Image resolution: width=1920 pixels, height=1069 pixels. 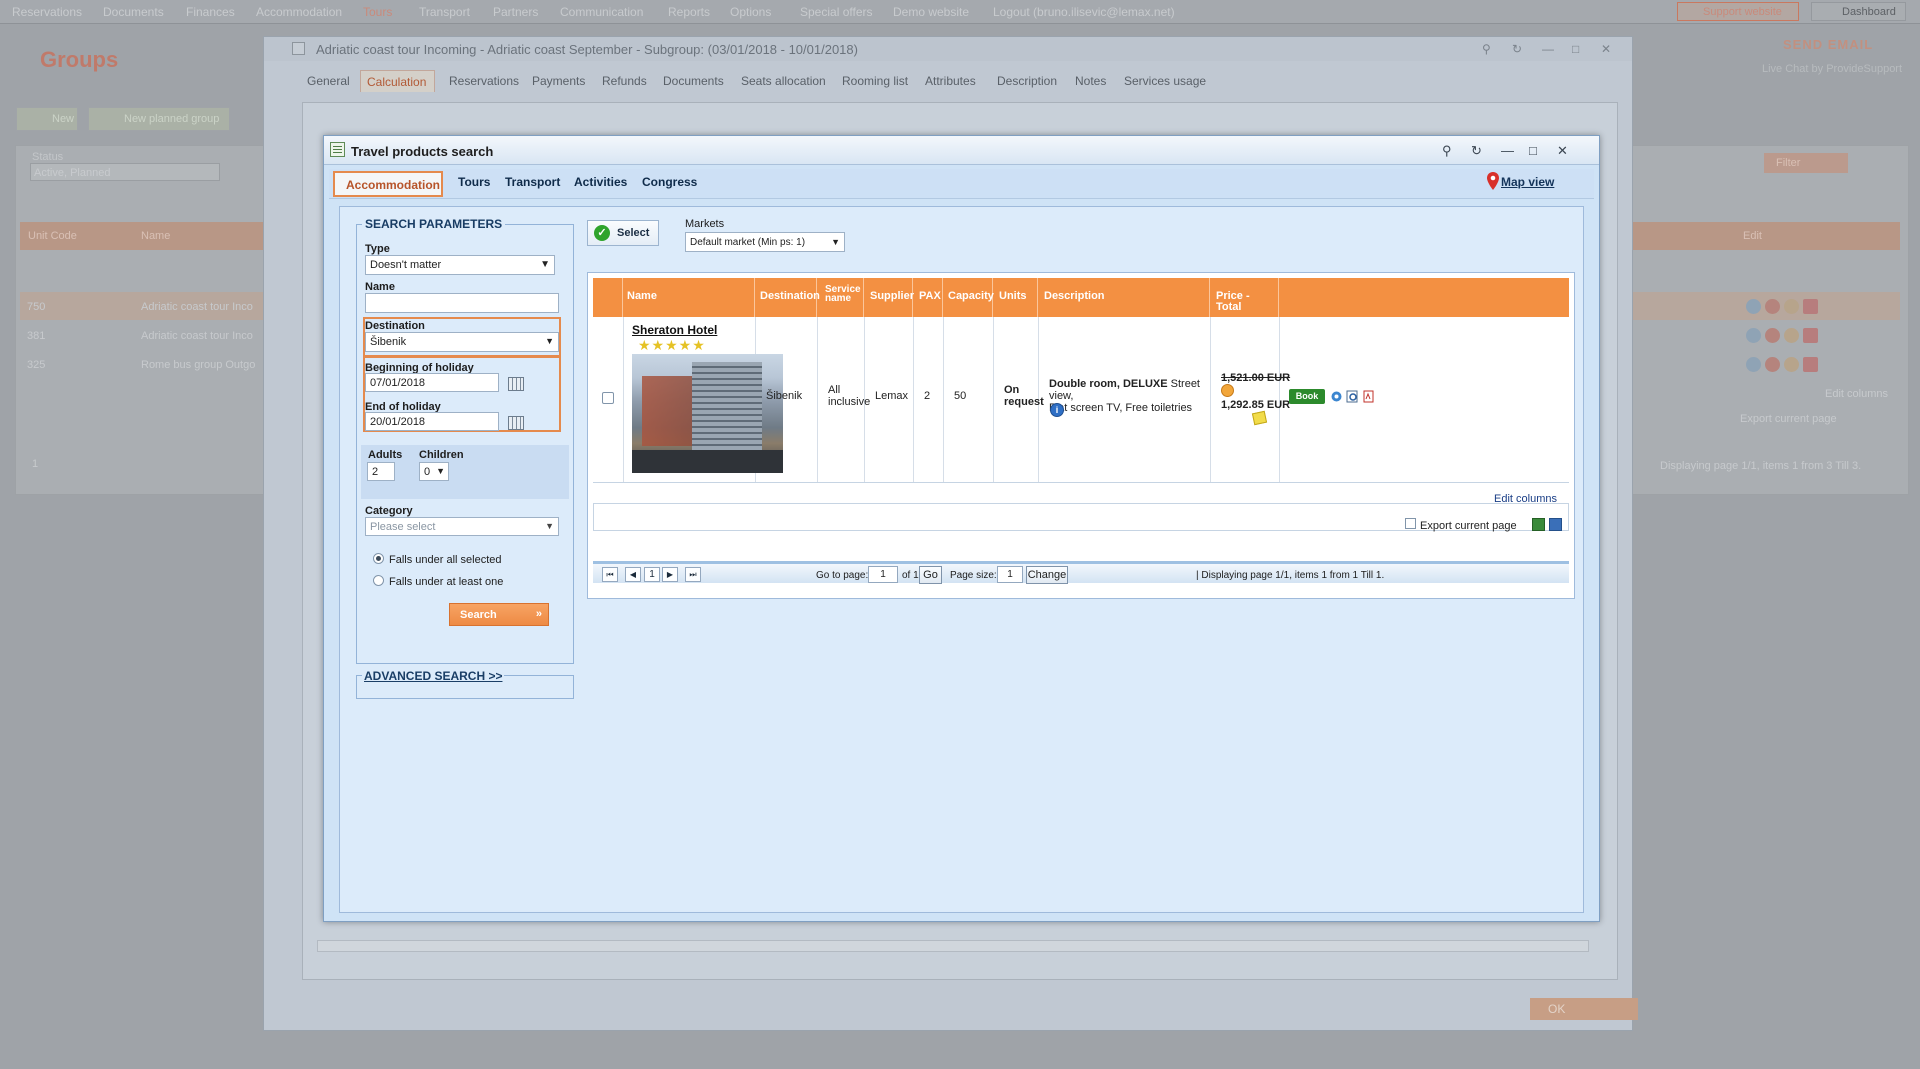 I want to click on menu-reports: Reports, so click(x=689, y=12).